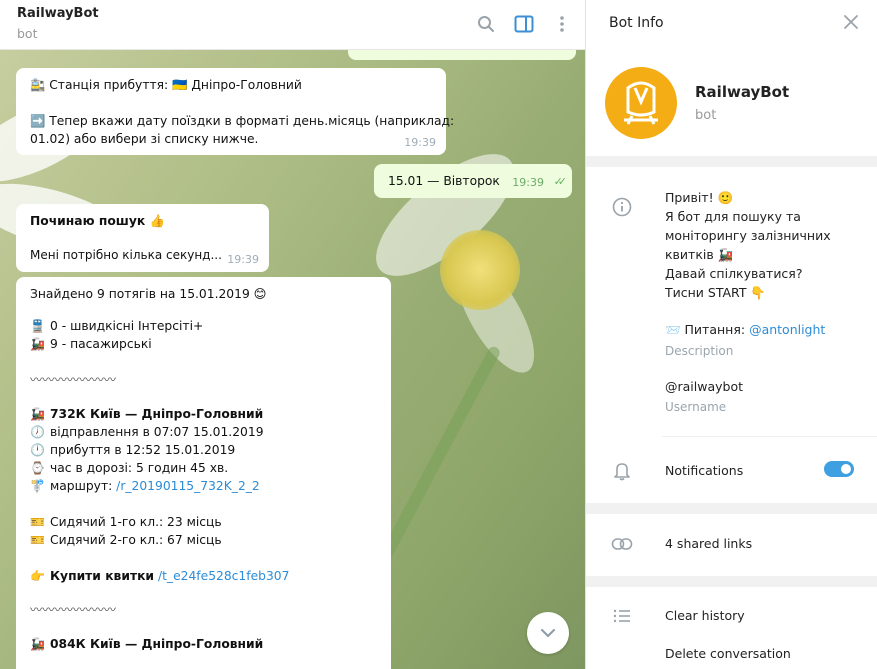 This screenshot has width=877, height=669. I want to click on buy-label: Купити квитки, so click(102, 576).